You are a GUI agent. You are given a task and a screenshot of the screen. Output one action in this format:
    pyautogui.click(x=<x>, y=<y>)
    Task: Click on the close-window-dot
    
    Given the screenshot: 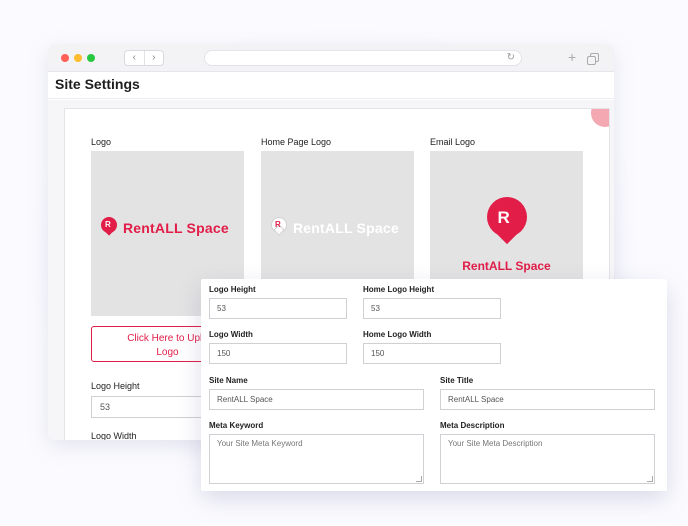 What is the action you would take?
    pyautogui.click(x=65, y=58)
    